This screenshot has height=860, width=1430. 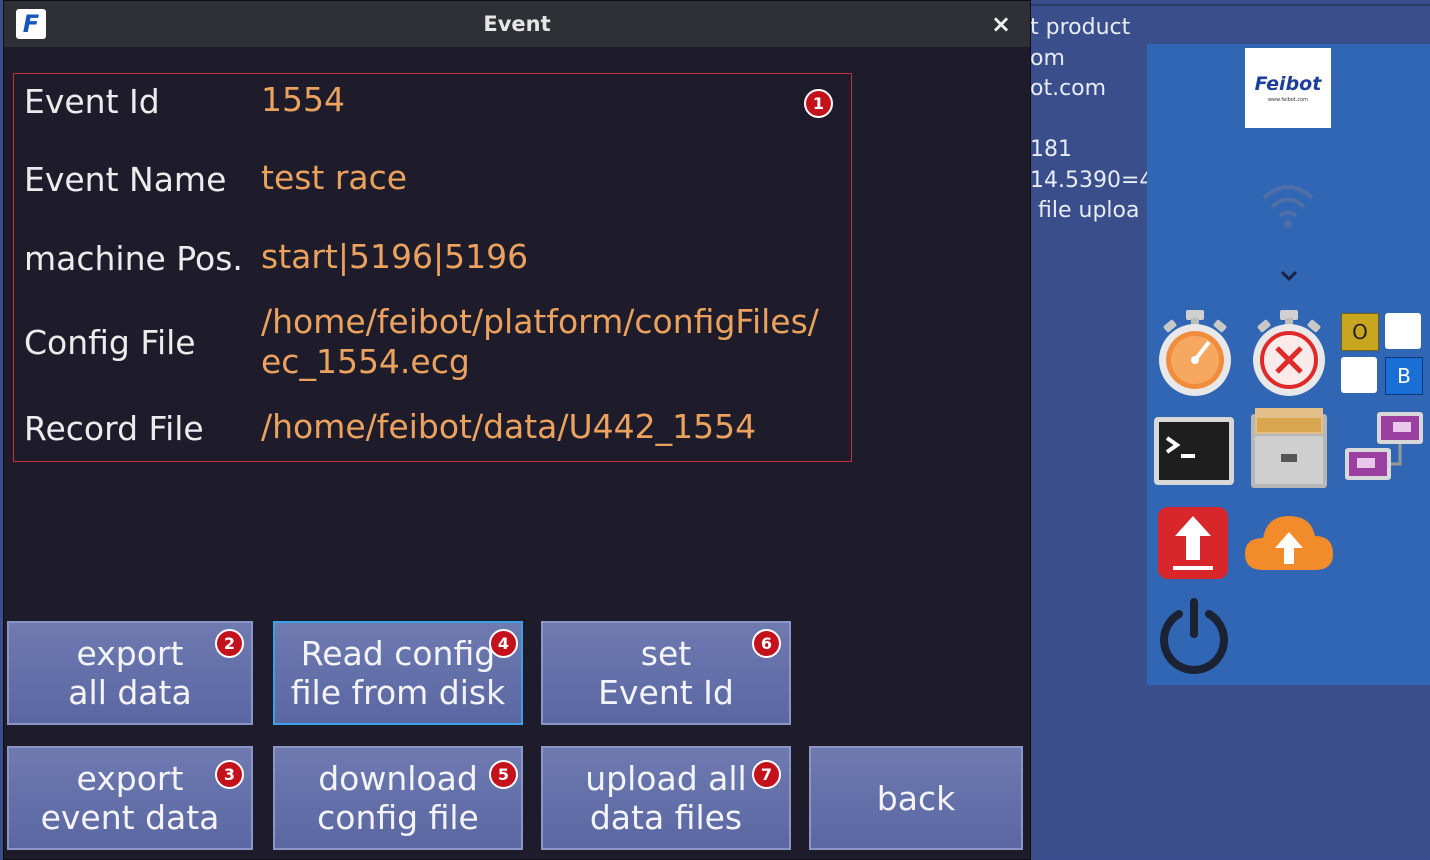 What do you see at coordinates (1288, 100) in the screenshot?
I see `logo-url: www.feibot.com` at bounding box center [1288, 100].